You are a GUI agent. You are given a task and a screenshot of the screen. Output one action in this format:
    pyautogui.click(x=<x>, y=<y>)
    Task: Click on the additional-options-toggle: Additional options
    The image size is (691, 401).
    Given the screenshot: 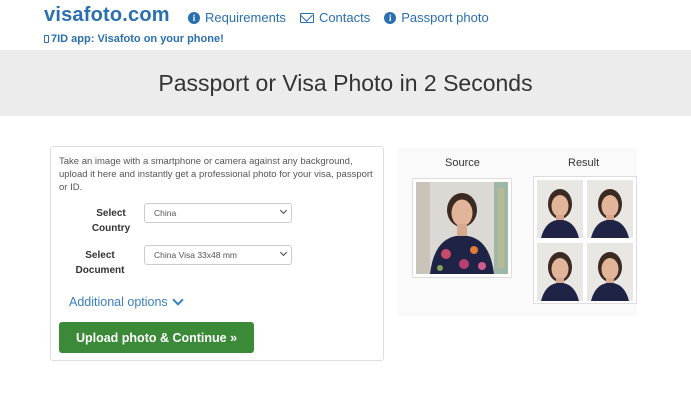 What is the action you would take?
    pyautogui.click(x=126, y=301)
    